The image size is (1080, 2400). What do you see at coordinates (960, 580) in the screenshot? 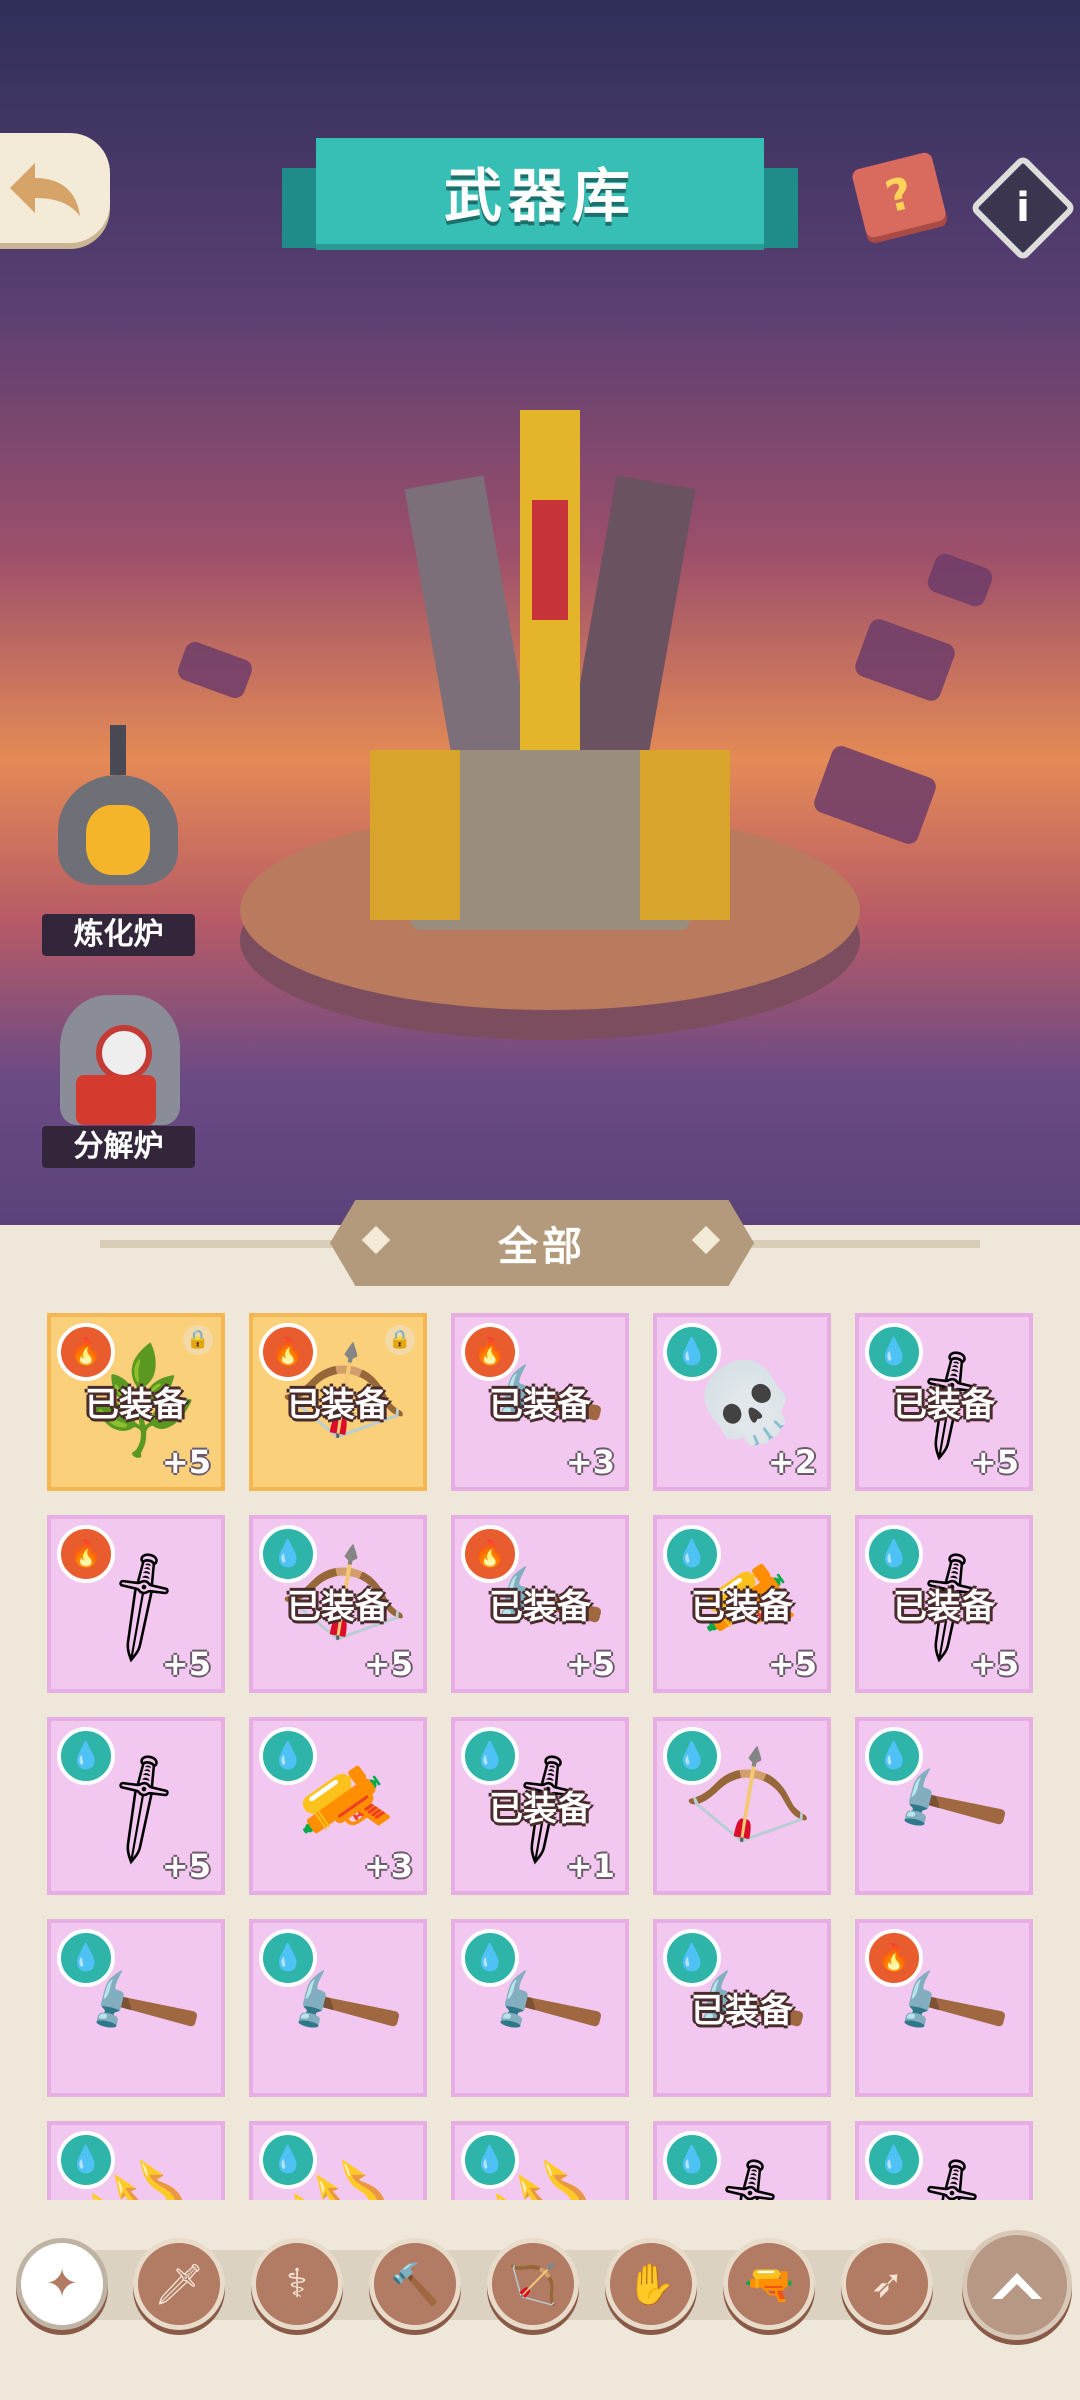
I see `floating-rock` at bounding box center [960, 580].